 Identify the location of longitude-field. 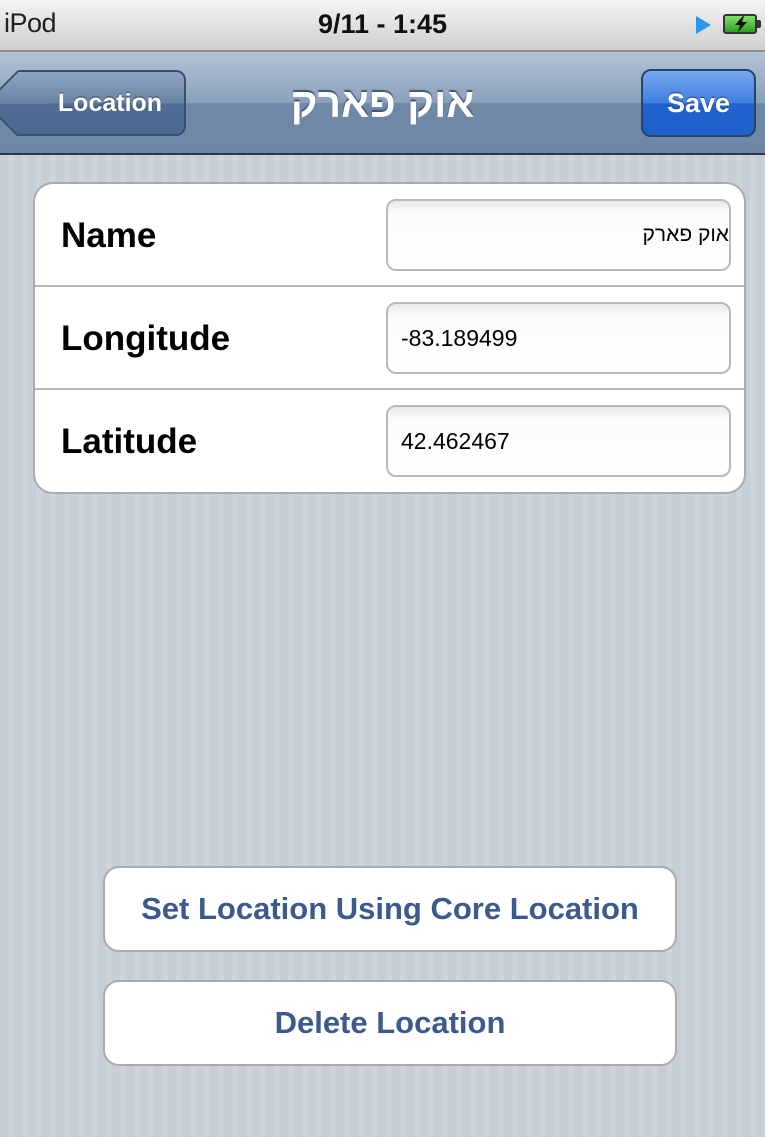
(558, 338).